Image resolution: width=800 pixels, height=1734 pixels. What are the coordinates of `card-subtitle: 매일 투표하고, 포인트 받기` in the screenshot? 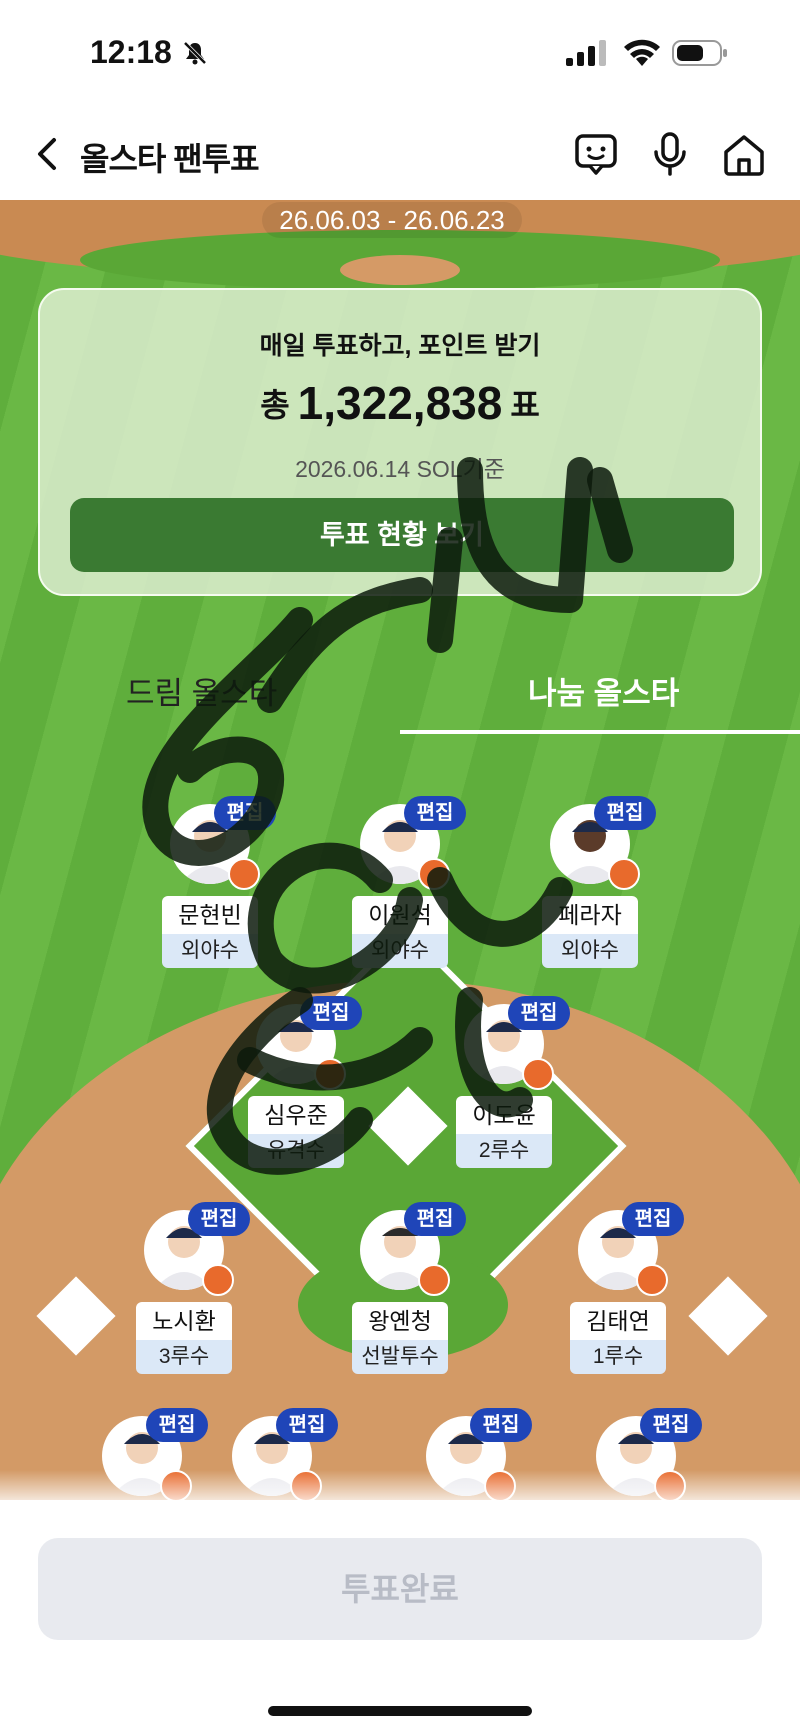 It's located at (400, 346).